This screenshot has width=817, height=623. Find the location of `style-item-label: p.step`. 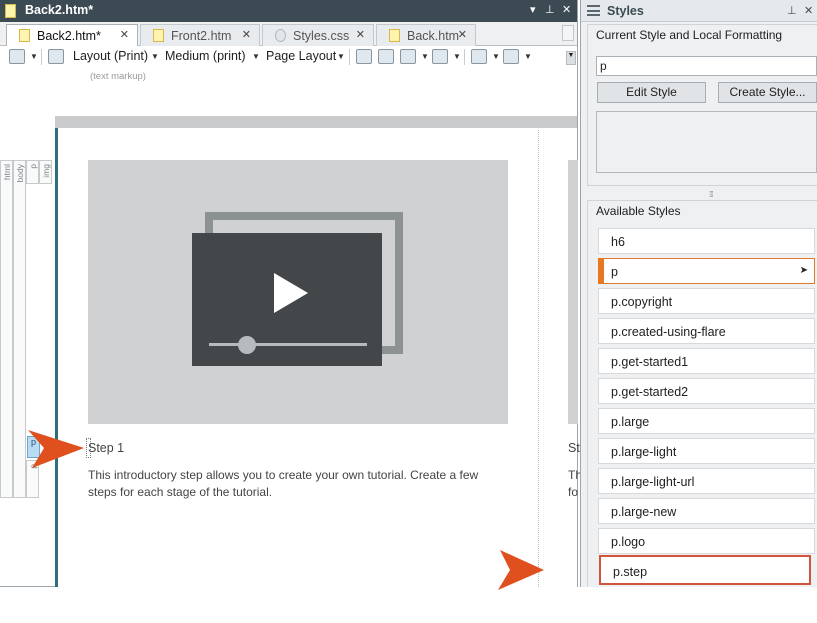

style-item-label: p.step is located at coordinates (630, 572).